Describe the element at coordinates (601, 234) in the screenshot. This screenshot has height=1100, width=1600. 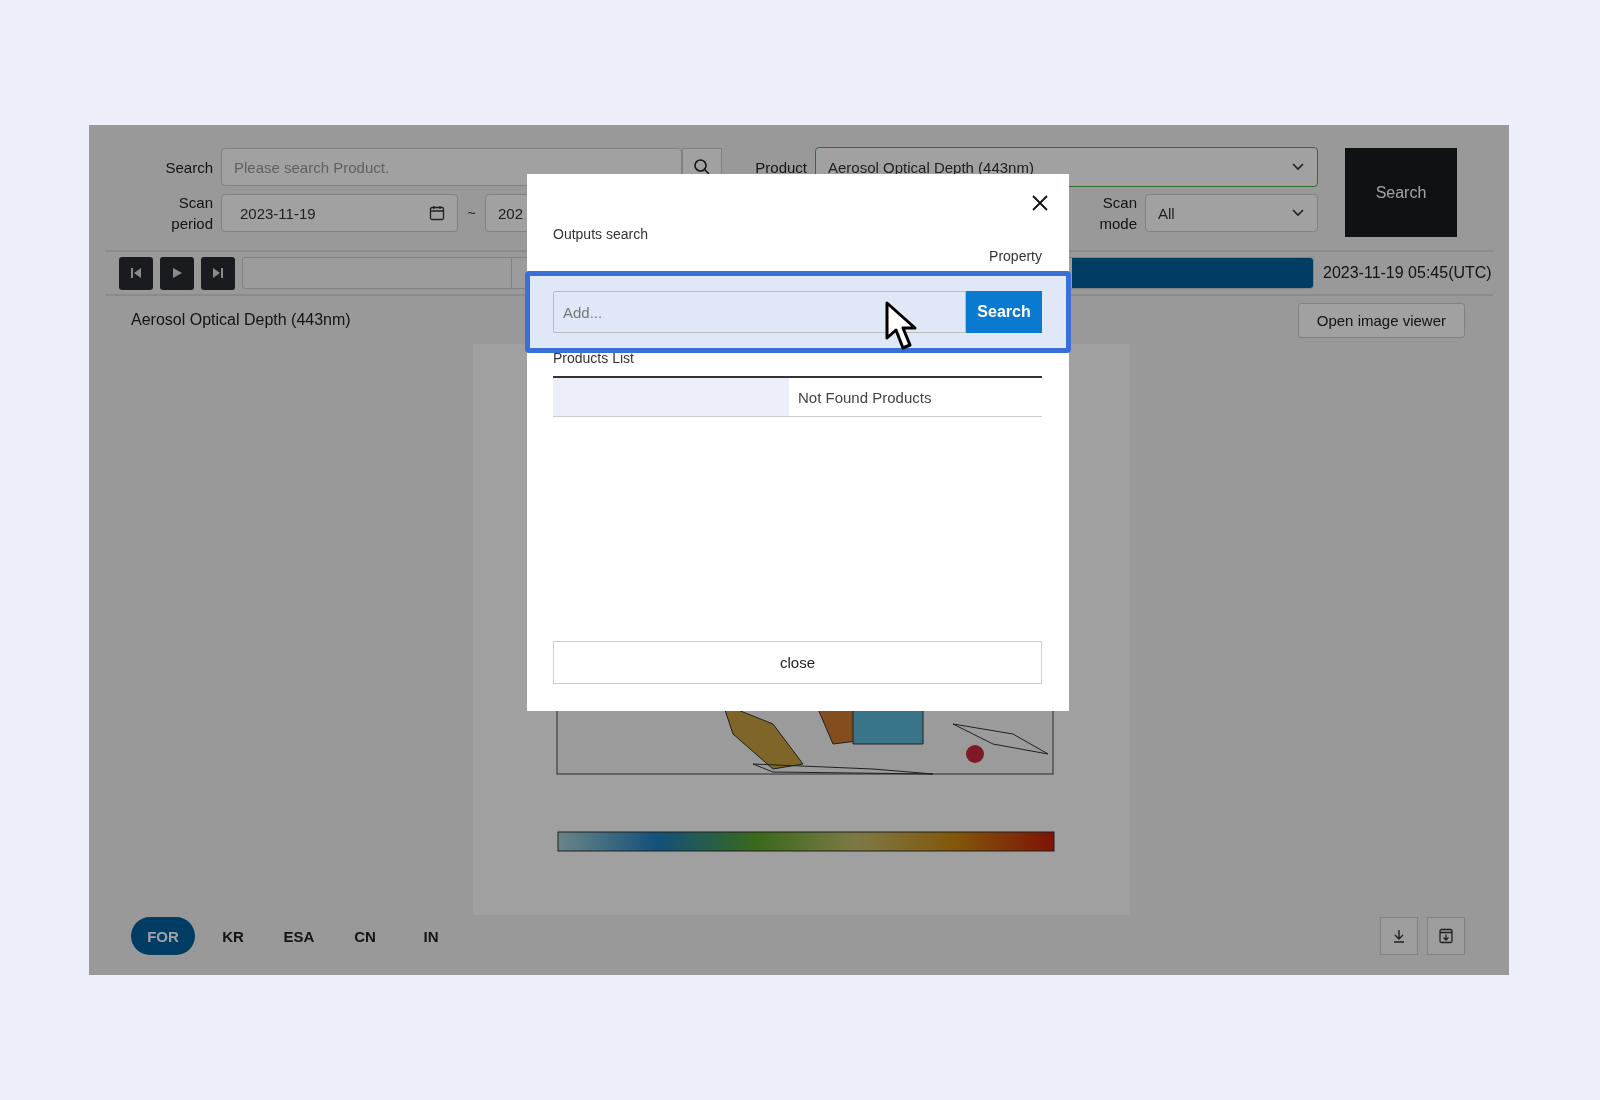
I see `modal-title: Outputs search` at that location.